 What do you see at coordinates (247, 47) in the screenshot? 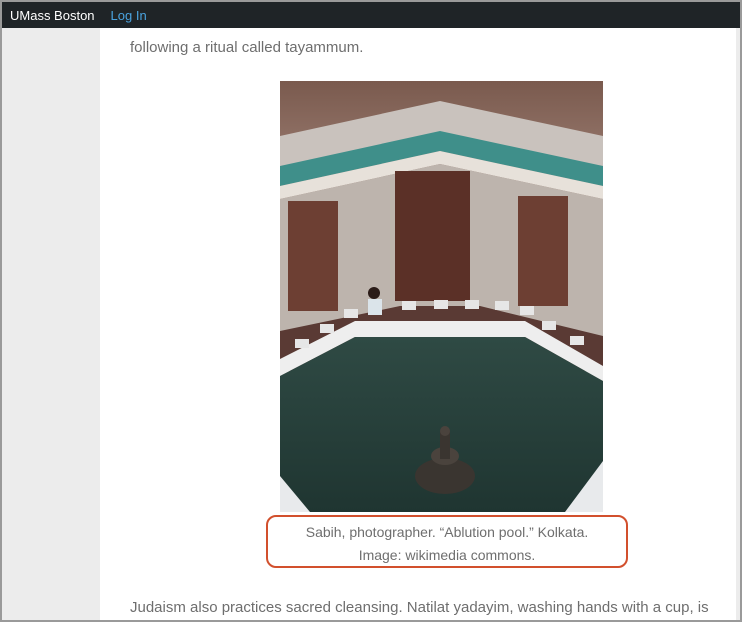
I see `paragraph-tayammum: following a ritual called tayammum.` at bounding box center [247, 47].